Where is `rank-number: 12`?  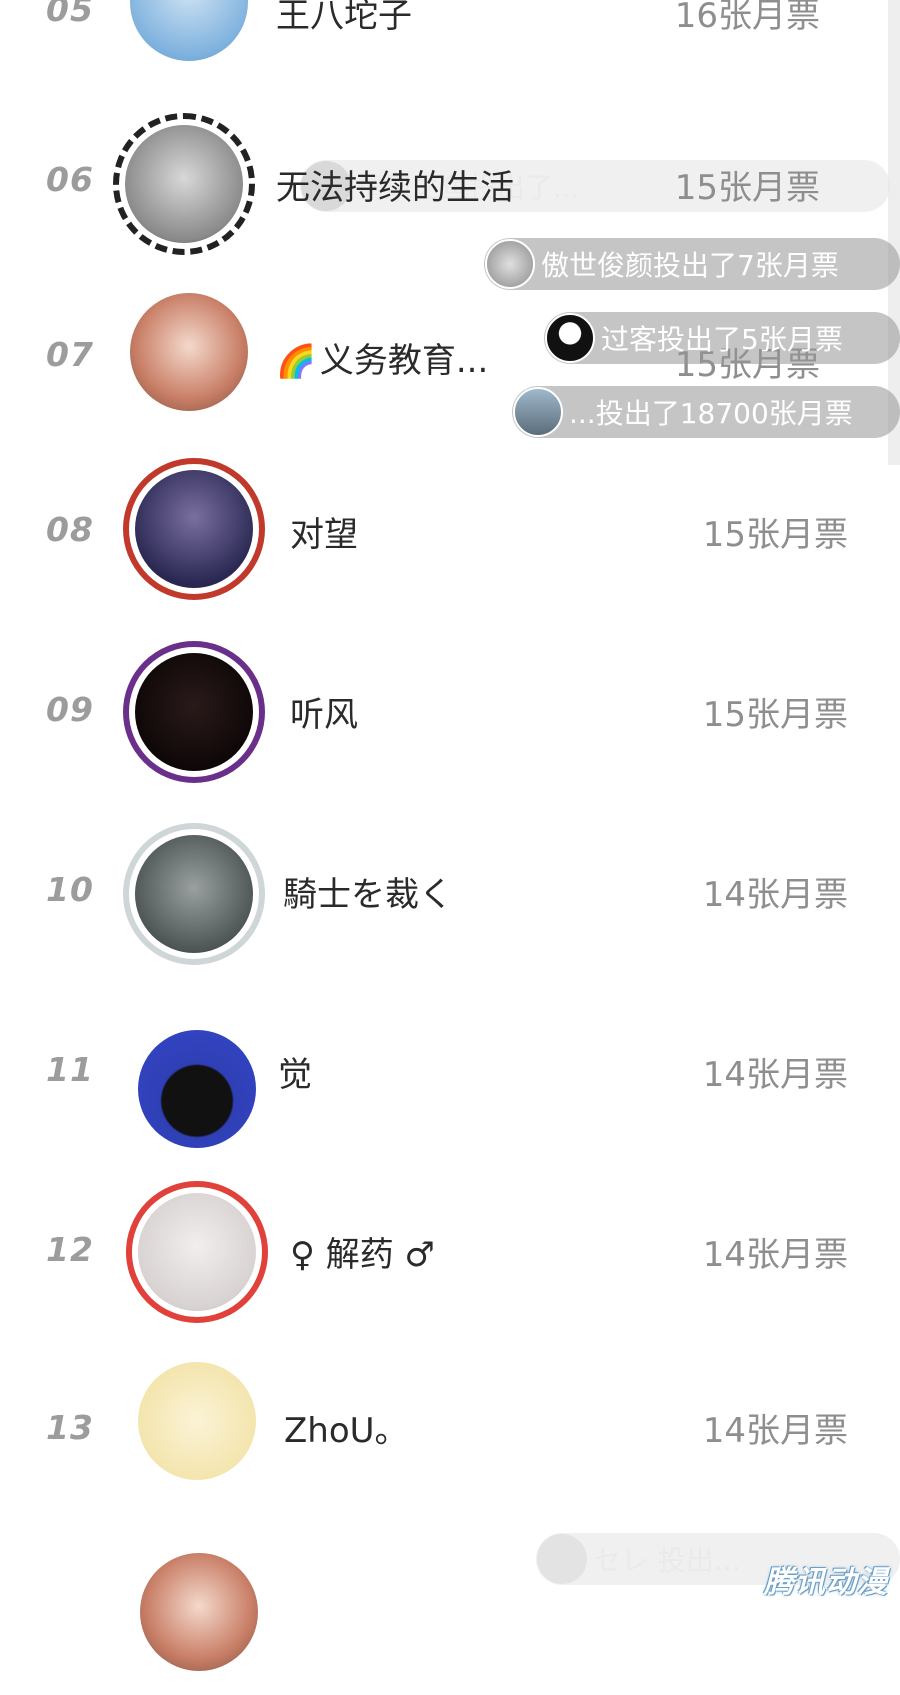 rank-number: 12 is located at coordinates (70, 1249).